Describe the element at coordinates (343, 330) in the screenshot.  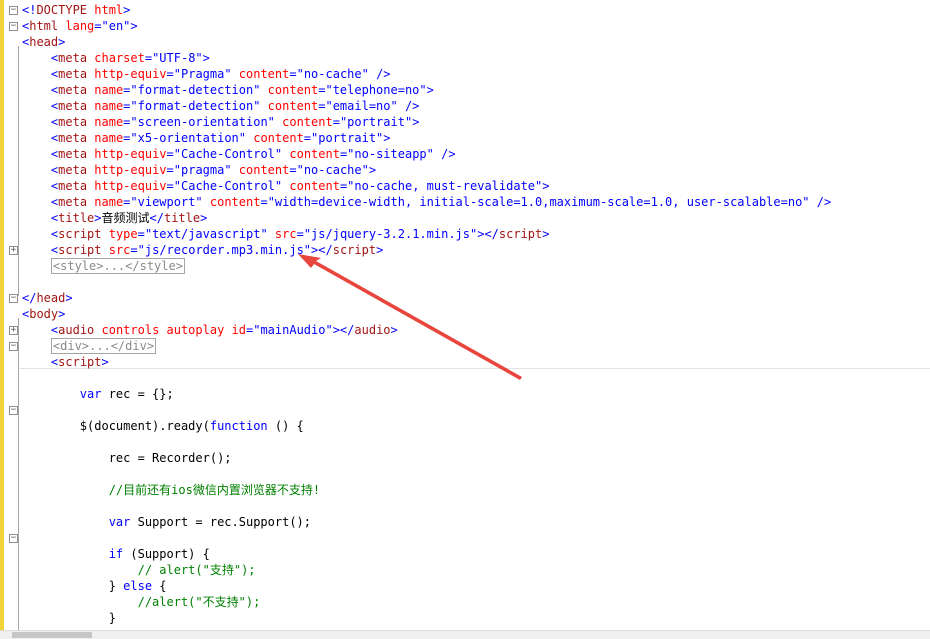
I see `code-token: ></` at that location.